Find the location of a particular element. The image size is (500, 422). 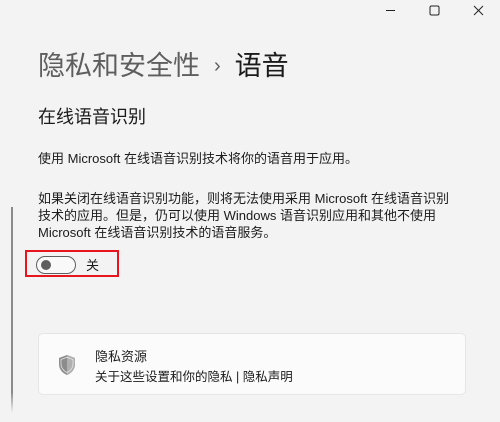

maximize-icon is located at coordinates (434, 10).